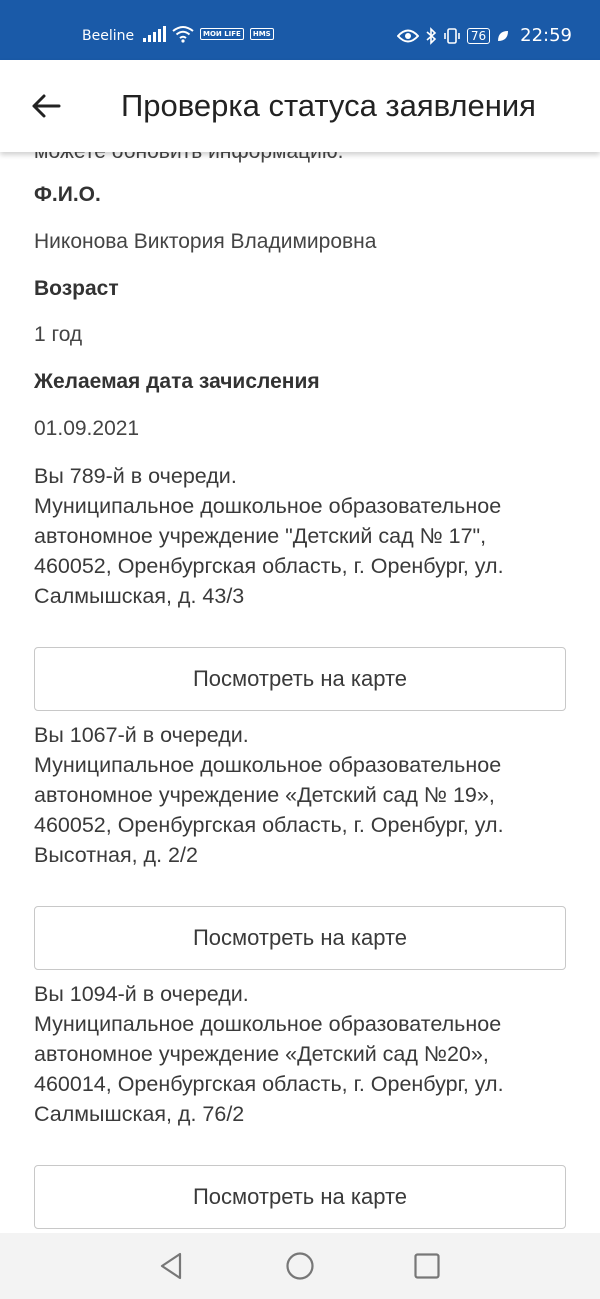 This screenshot has width=600, height=1299. I want to click on triangle-back-icon, so click(171, 1266).